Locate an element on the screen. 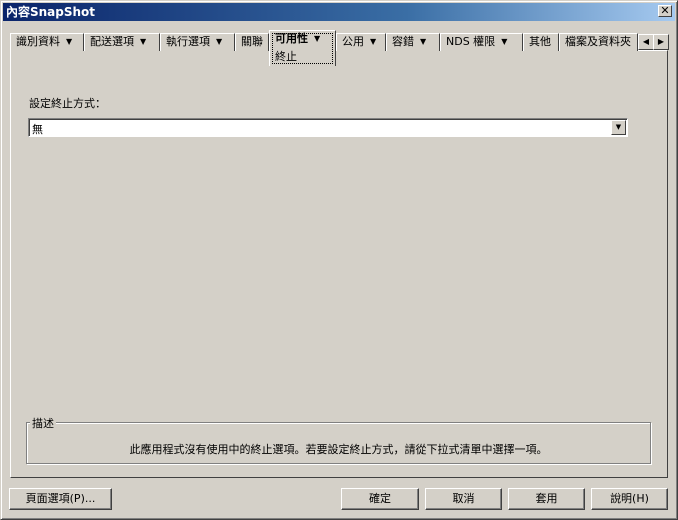  tab-label: 關聯 is located at coordinates (252, 41).